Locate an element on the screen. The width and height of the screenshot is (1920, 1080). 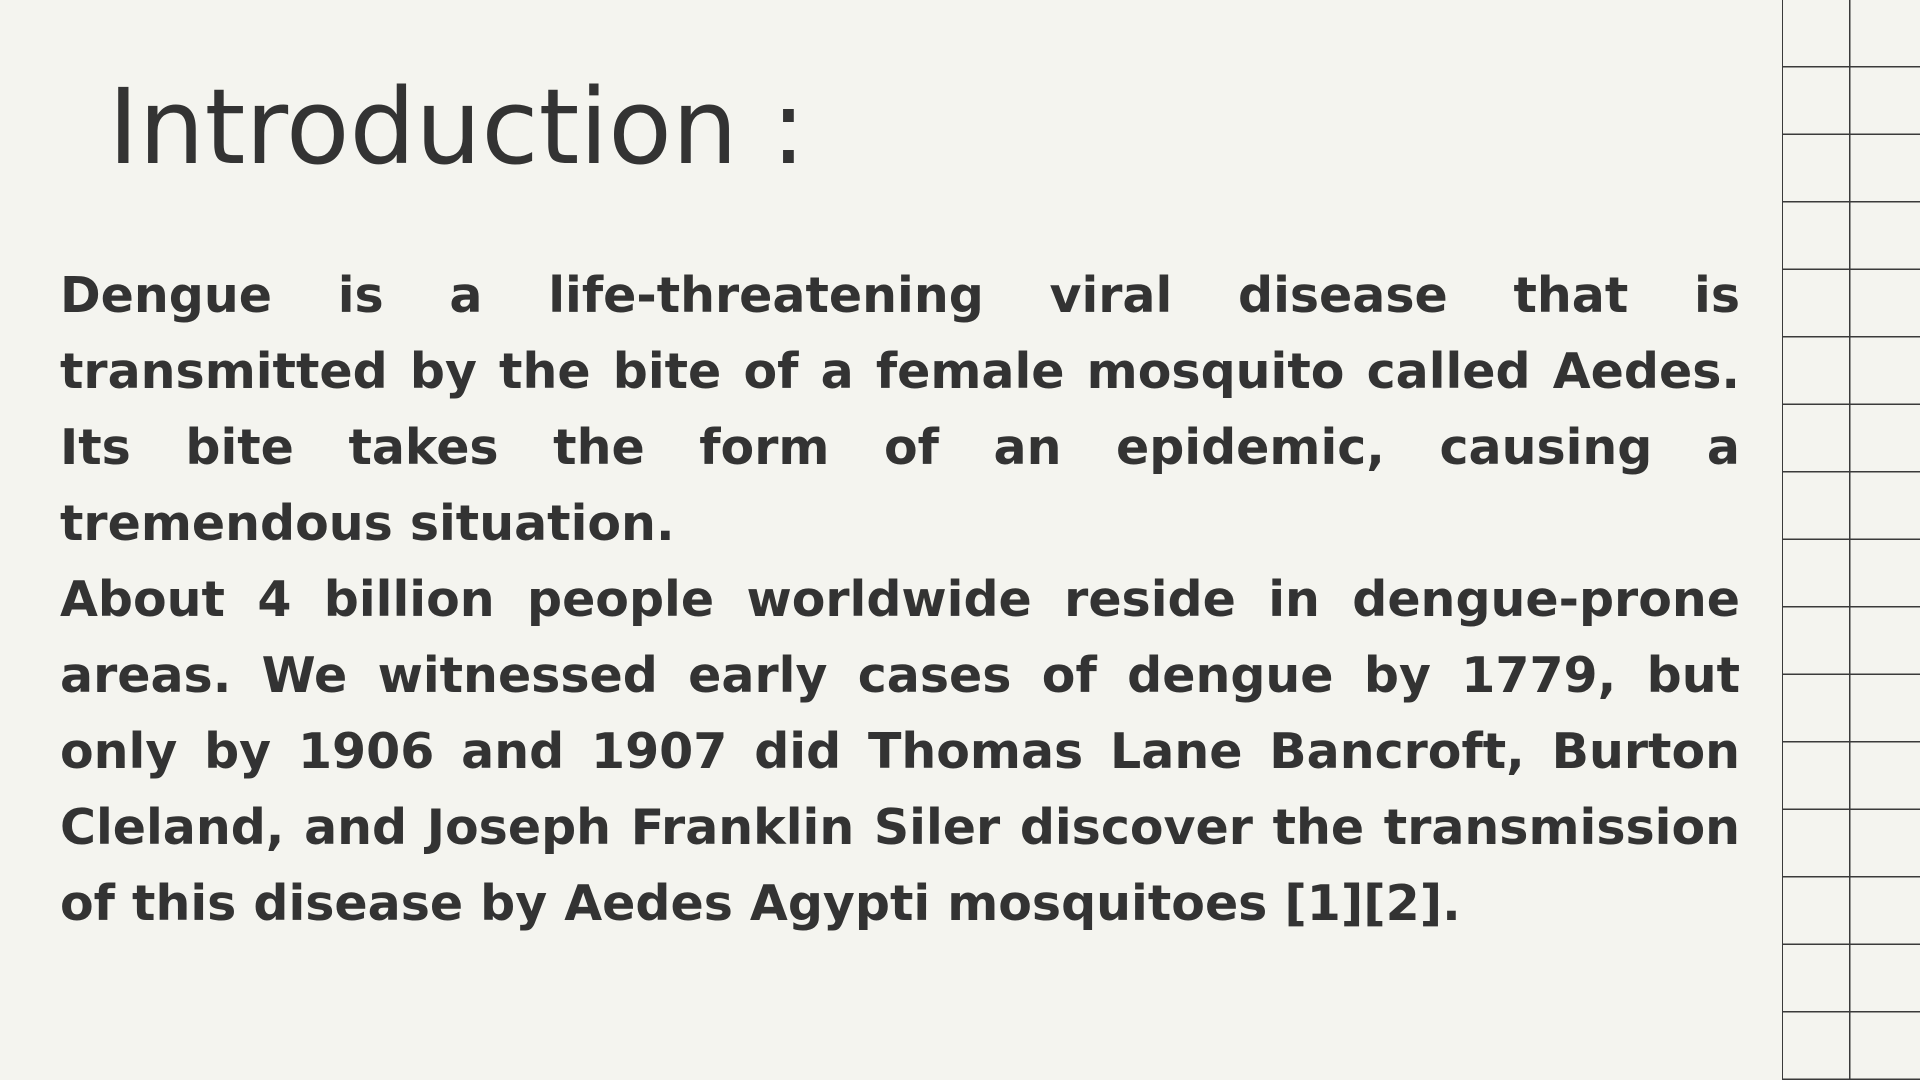
slide-title: Introduction : is located at coordinates (457, 127).